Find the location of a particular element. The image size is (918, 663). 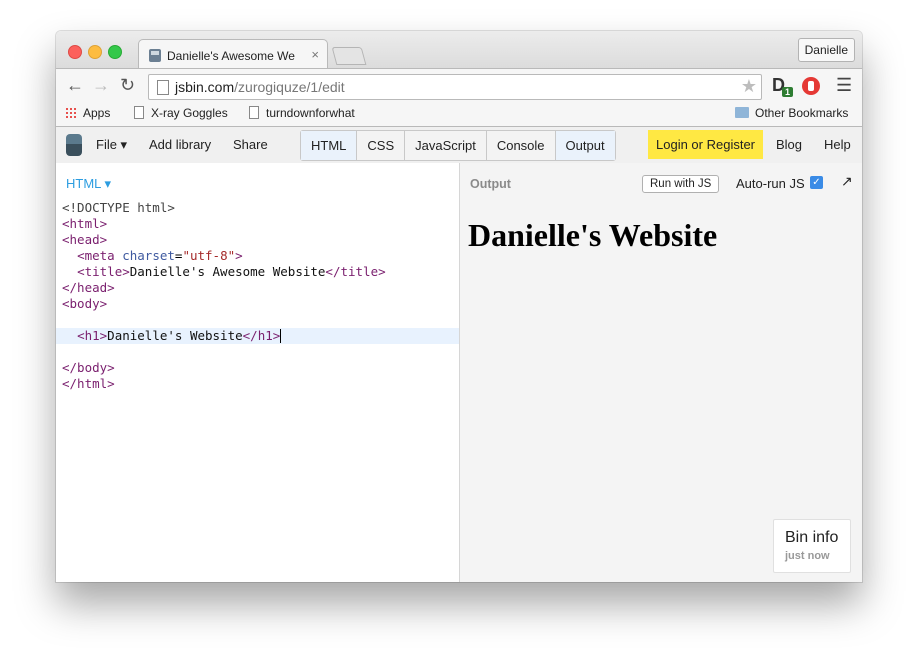

editor-language-dropdown: HTML ▾ is located at coordinates (88, 184).